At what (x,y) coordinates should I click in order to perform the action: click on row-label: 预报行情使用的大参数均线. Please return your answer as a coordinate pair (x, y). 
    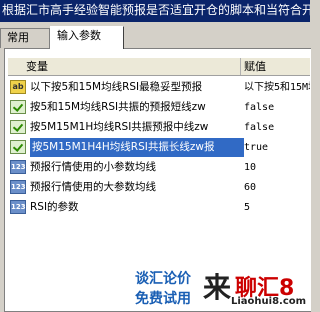
    Looking at the image, I should click on (93, 187).